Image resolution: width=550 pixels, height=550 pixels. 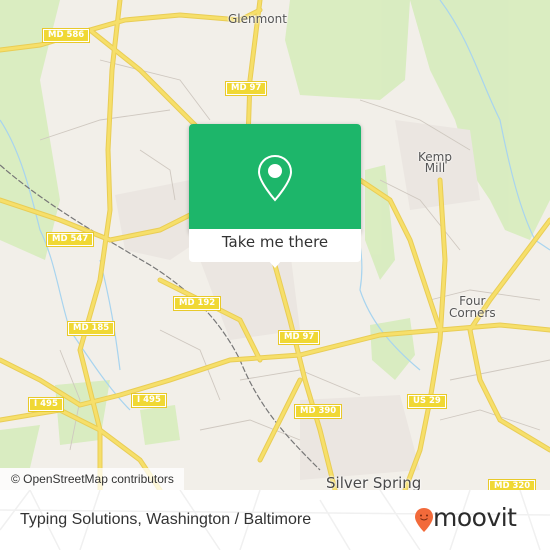 What do you see at coordinates (512, 484) in the screenshot?
I see `route-shield-md-320: MD 320` at bounding box center [512, 484].